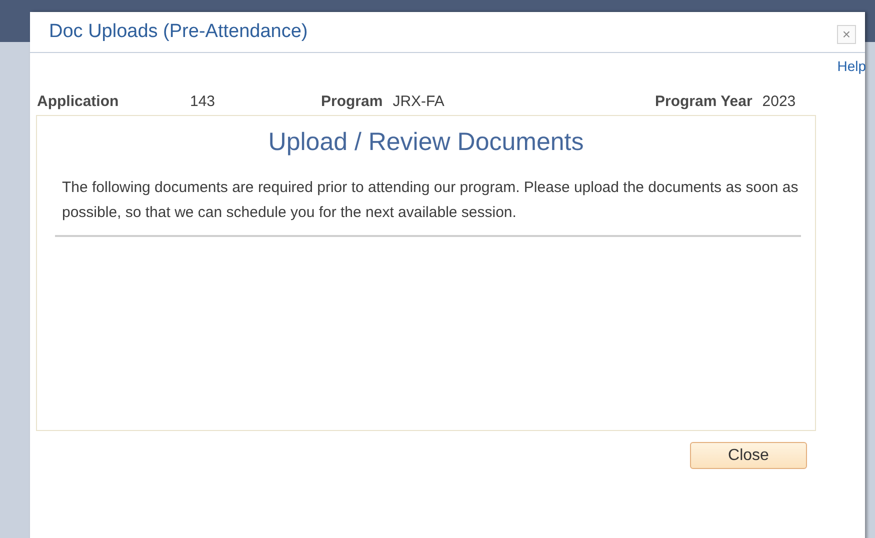  I want to click on field-value: 143, so click(203, 101).